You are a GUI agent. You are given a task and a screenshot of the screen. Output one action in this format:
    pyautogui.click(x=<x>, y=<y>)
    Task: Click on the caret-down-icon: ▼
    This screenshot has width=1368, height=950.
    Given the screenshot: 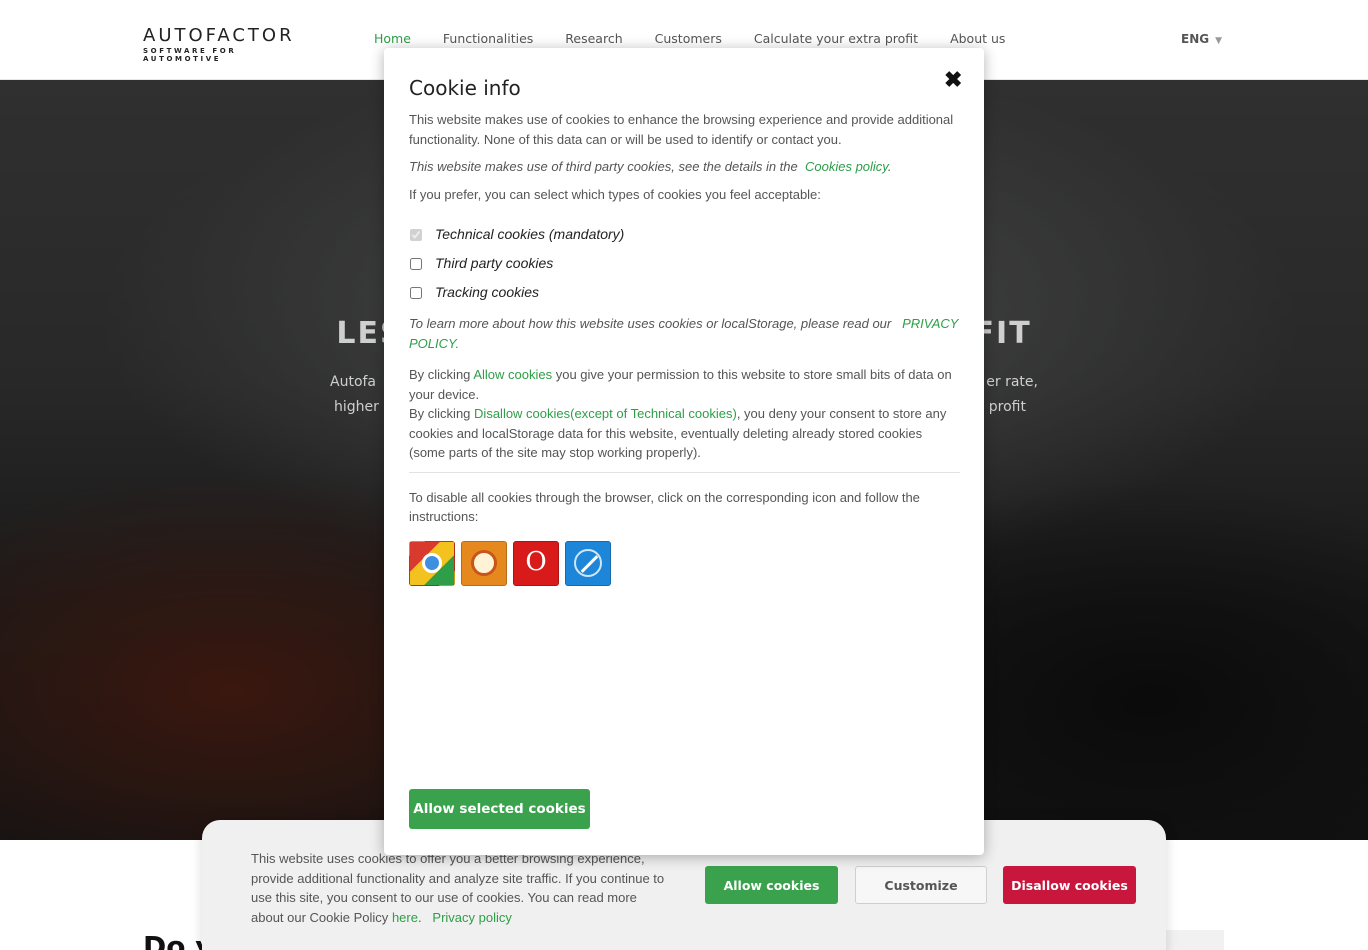 What is the action you would take?
    pyautogui.click(x=1219, y=41)
    